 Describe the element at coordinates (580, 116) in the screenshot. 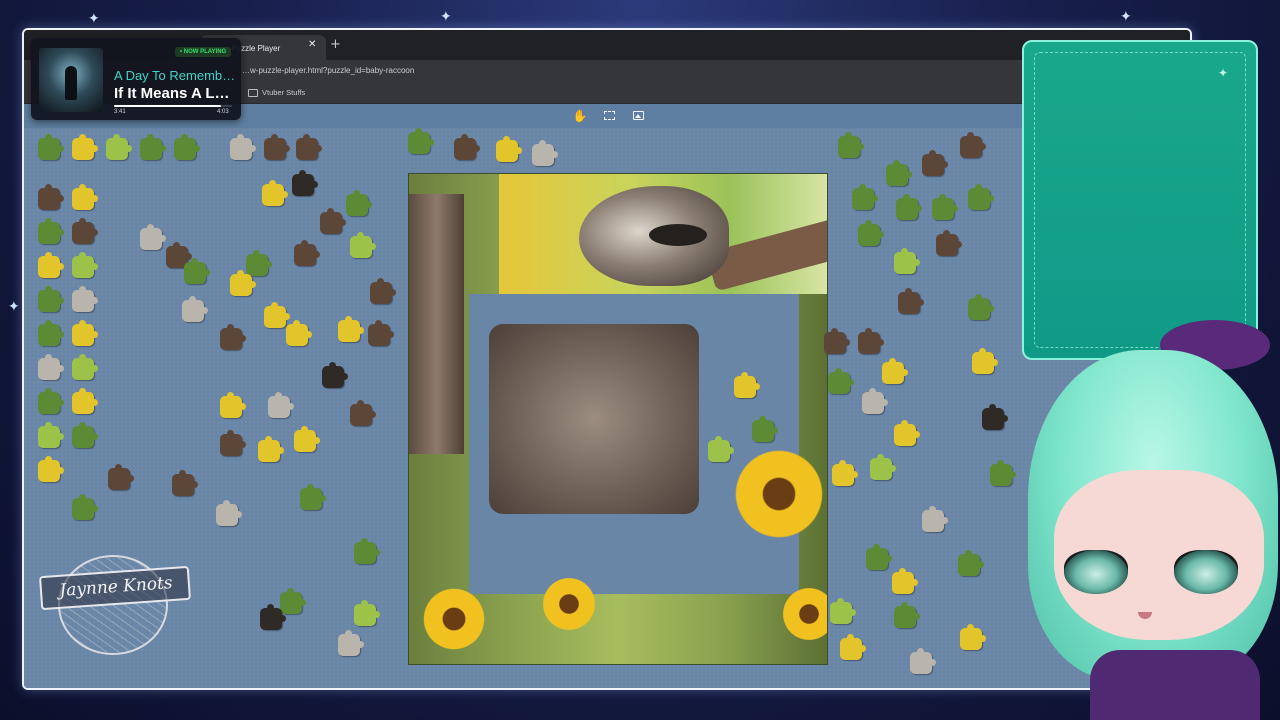

I see `hand-icon: ✋` at that location.